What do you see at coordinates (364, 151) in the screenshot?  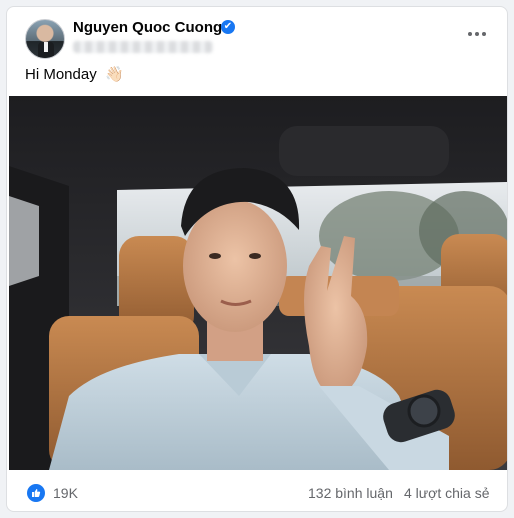 I see `ceiling-console` at bounding box center [364, 151].